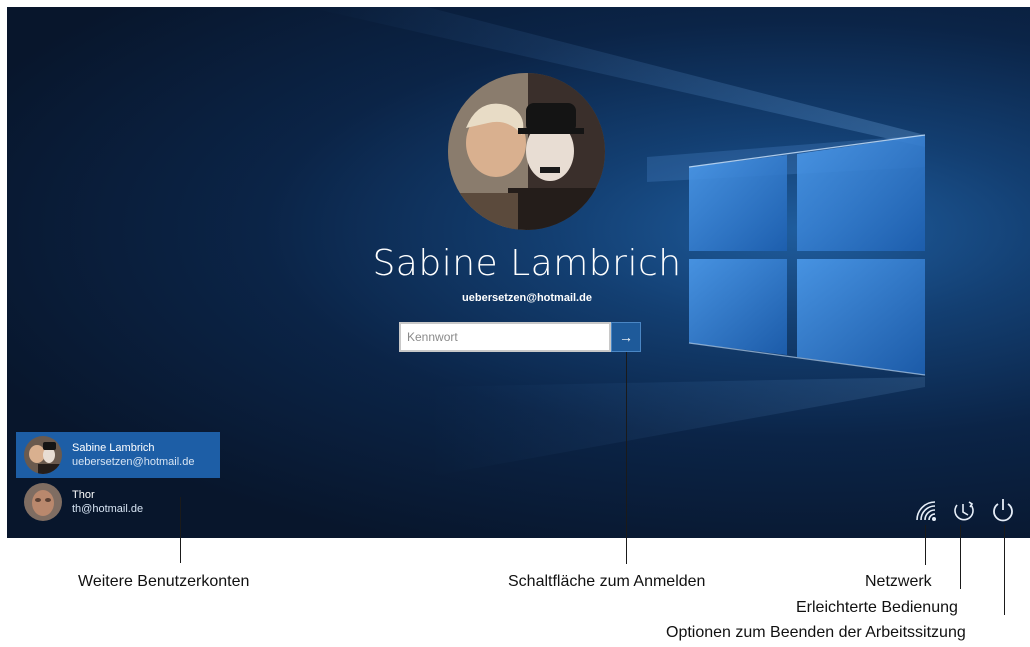 This screenshot has height=647, width=1030. Describe the element at coordinates (527, 263) in the screenshot. I see `user-name: Sabine Lambrich` at that location.